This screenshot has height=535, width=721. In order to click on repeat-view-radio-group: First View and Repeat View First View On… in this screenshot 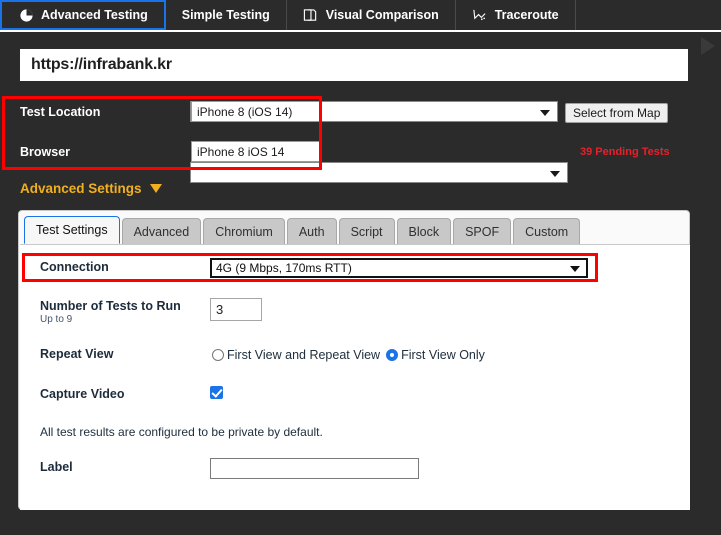, I will do `click(348, 355)`.